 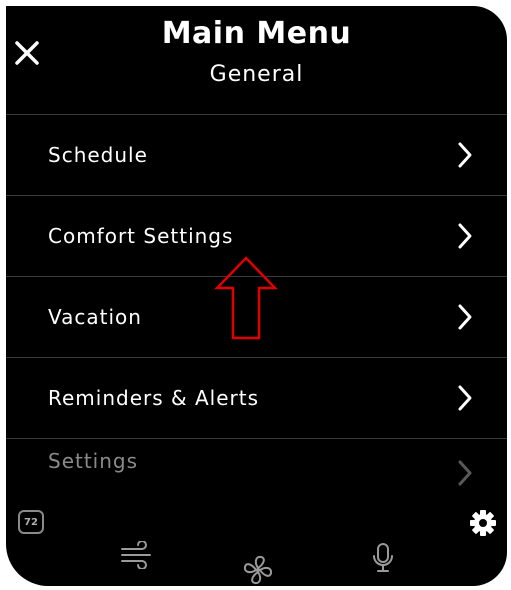 What do you see at coordinates (256, 33) in the screenshot?
I see `page-title: Main Menu` at bounding box center [256, 33].